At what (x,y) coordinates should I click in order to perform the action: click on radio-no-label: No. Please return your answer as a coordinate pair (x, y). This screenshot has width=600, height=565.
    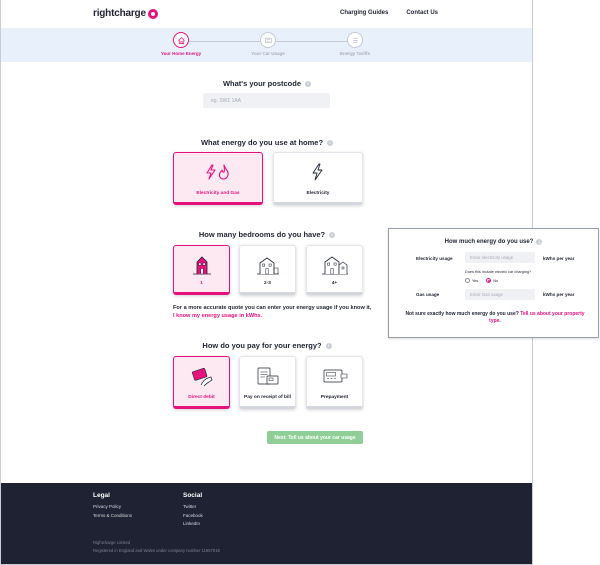
    Looking at the image, I should click on (496, 280).